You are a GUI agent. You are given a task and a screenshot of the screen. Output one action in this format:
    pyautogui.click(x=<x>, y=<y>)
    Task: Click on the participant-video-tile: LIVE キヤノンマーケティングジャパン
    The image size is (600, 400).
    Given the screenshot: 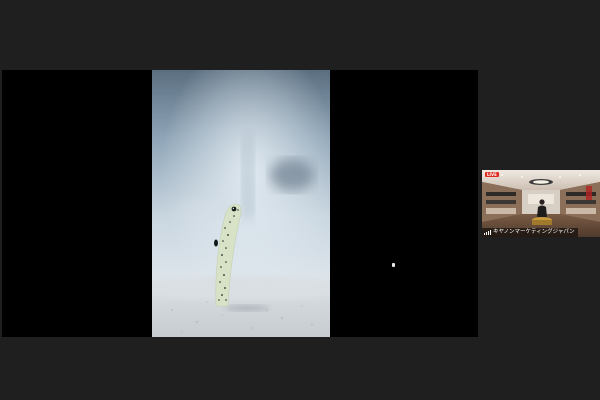 What is the action you would take?
    pyautogui.click(x=541, y=203)
    